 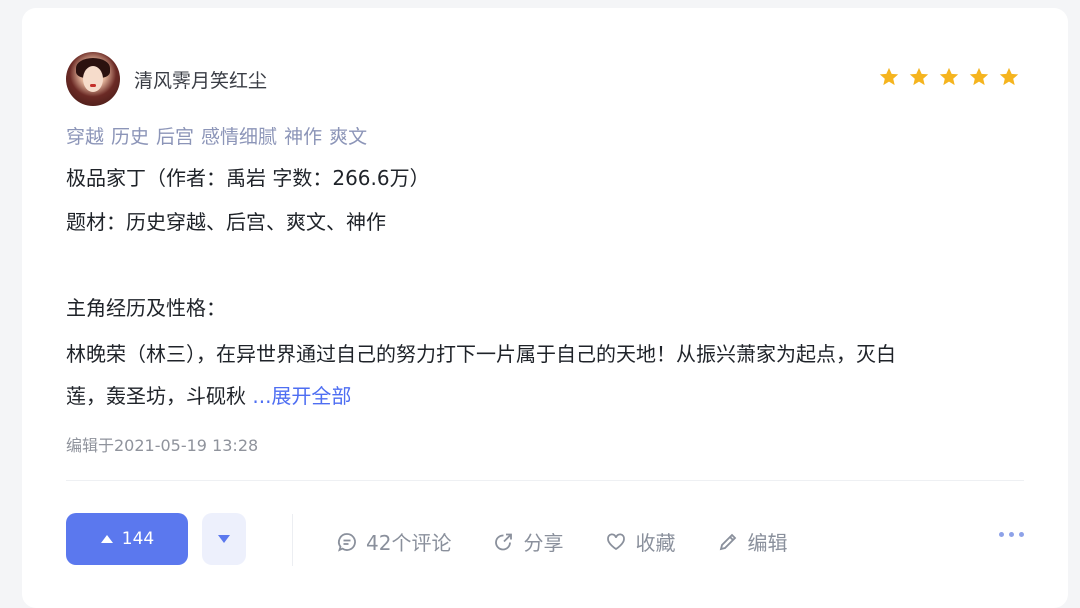 I want to click on more-options-button, so click(x=1011, y=534).